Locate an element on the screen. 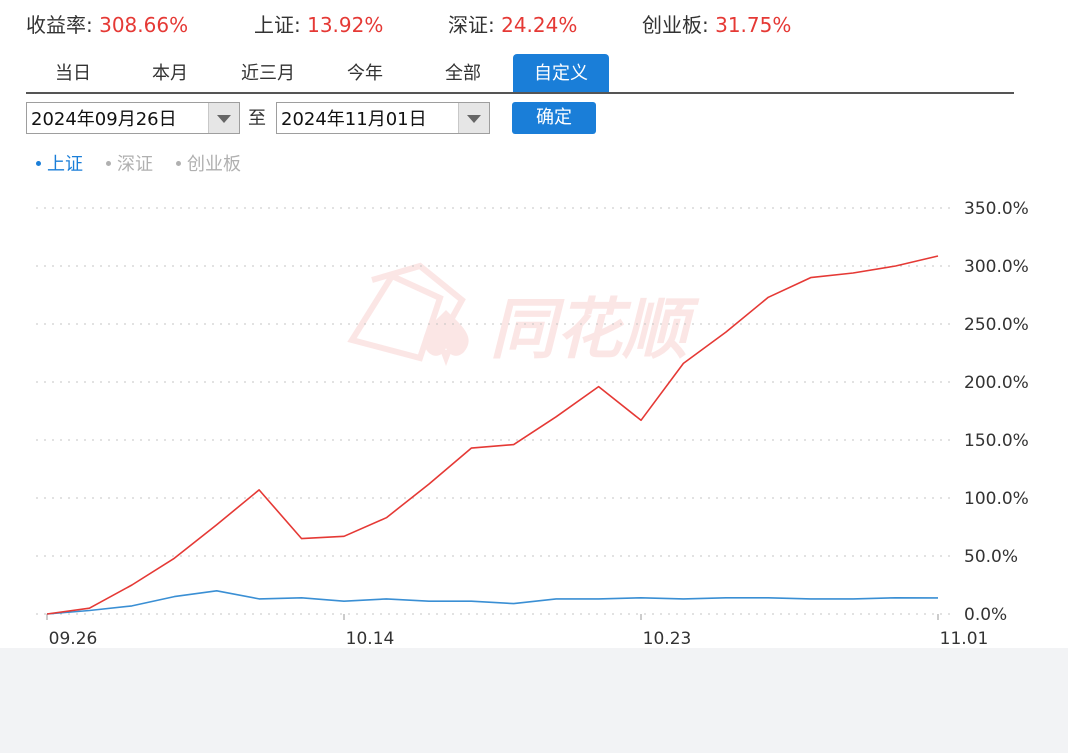 This screenshot has width=1068, height=753. tab-all: 全部 is located at coordinates (463, 73).